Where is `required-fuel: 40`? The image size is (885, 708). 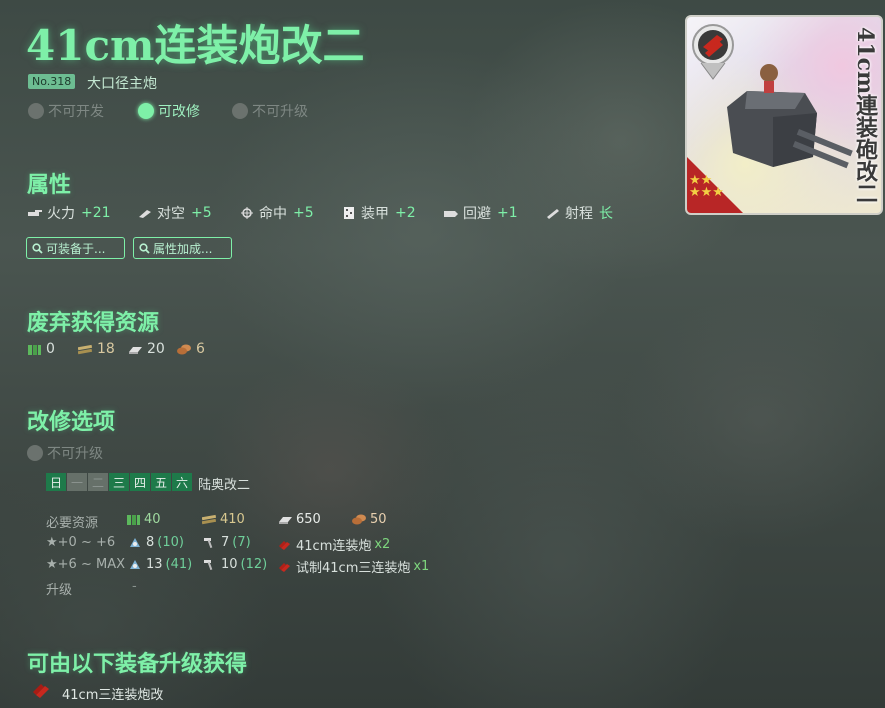
required-fuel: 40 is located at coordinates (143, 519).